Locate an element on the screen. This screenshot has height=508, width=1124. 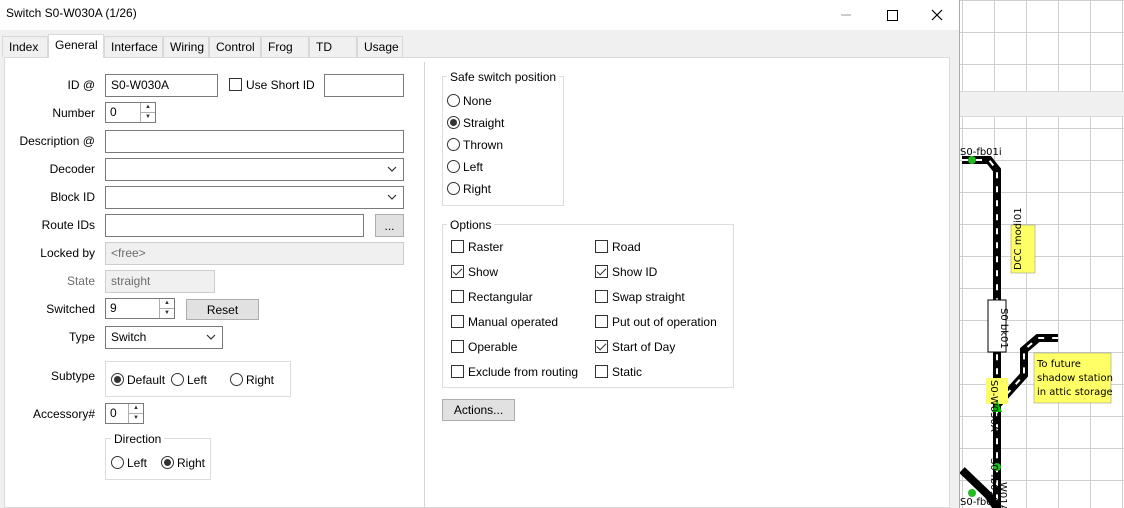
switched-value: 9 is located at coordinates (113, 308).